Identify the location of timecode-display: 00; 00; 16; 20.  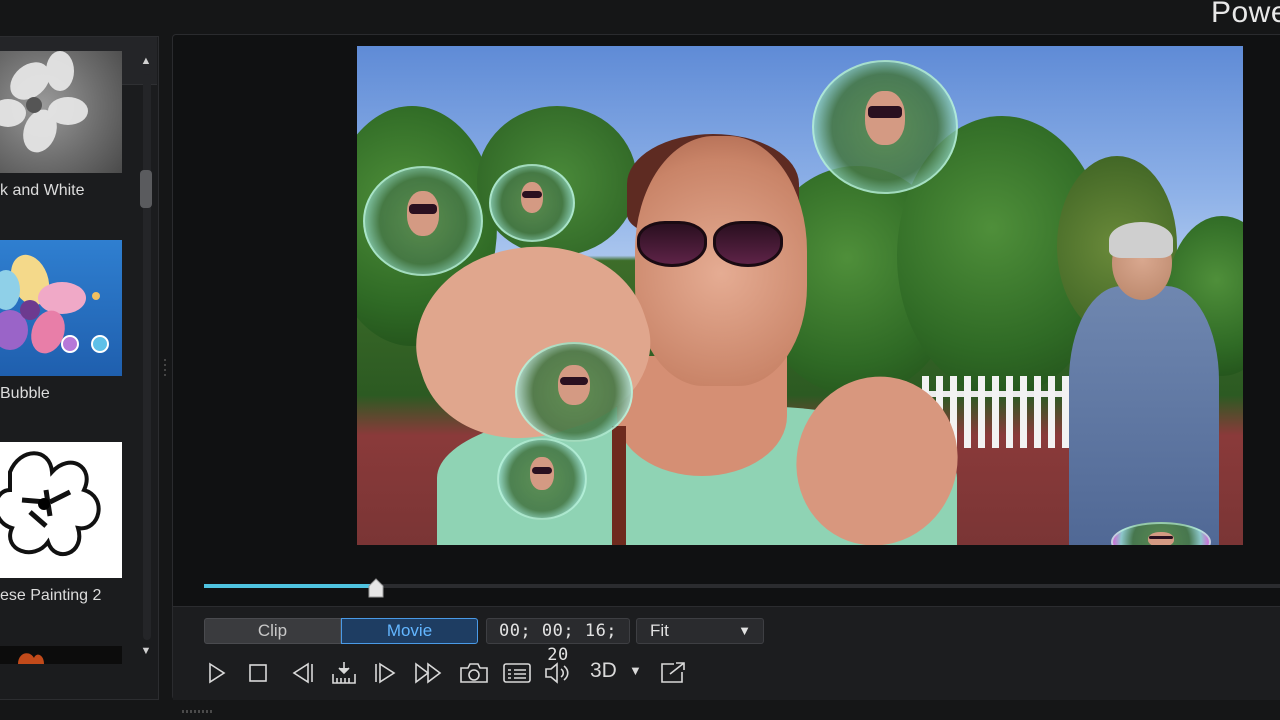
(558, 641).